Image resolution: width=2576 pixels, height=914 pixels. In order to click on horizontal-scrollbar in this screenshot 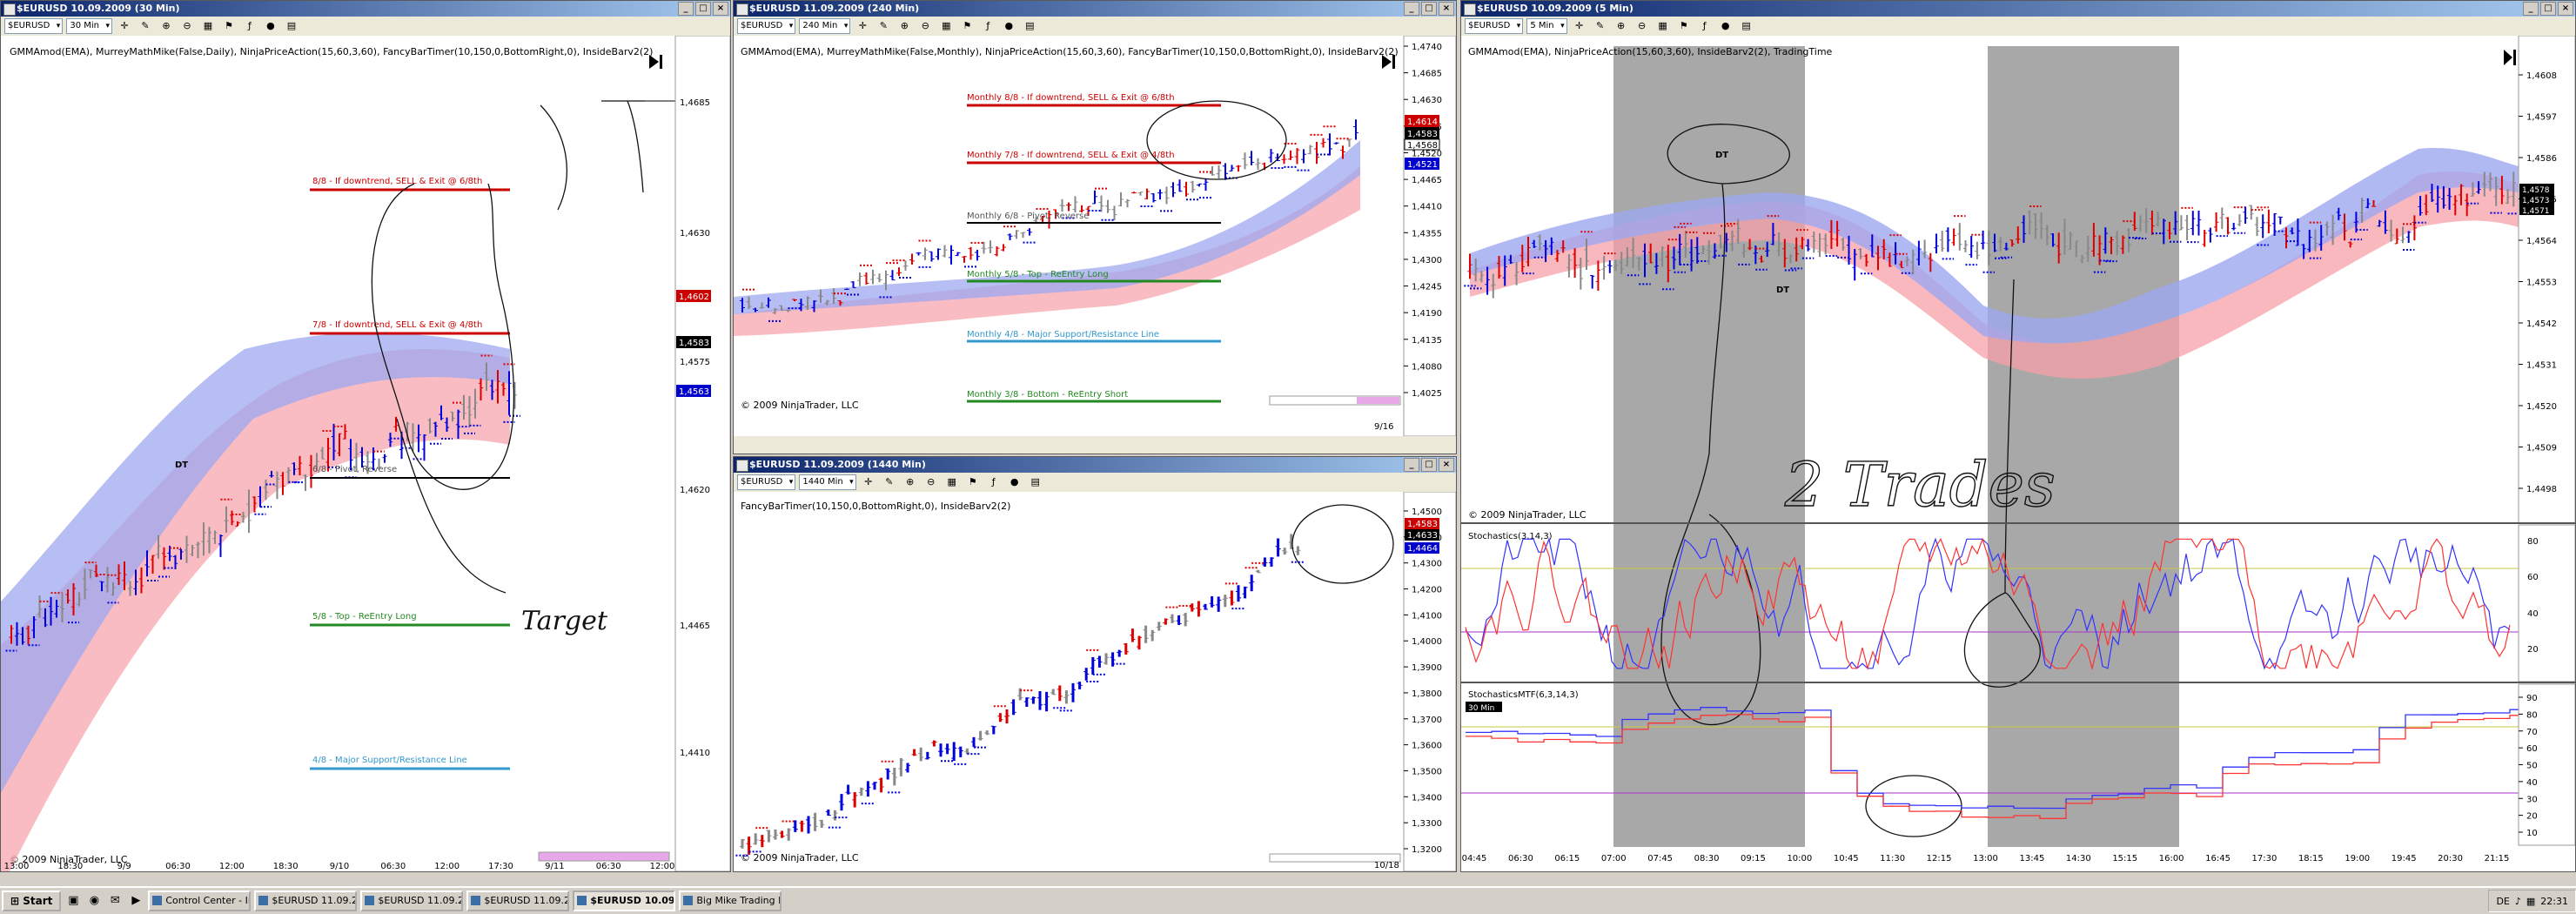, I will do `click(1095, 445)`.